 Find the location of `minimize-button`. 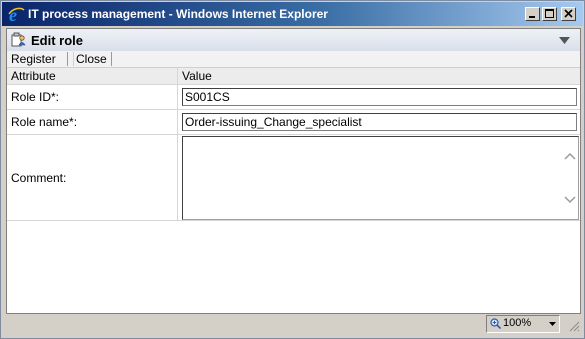

minimize-button is located at coordinates (532, 14).